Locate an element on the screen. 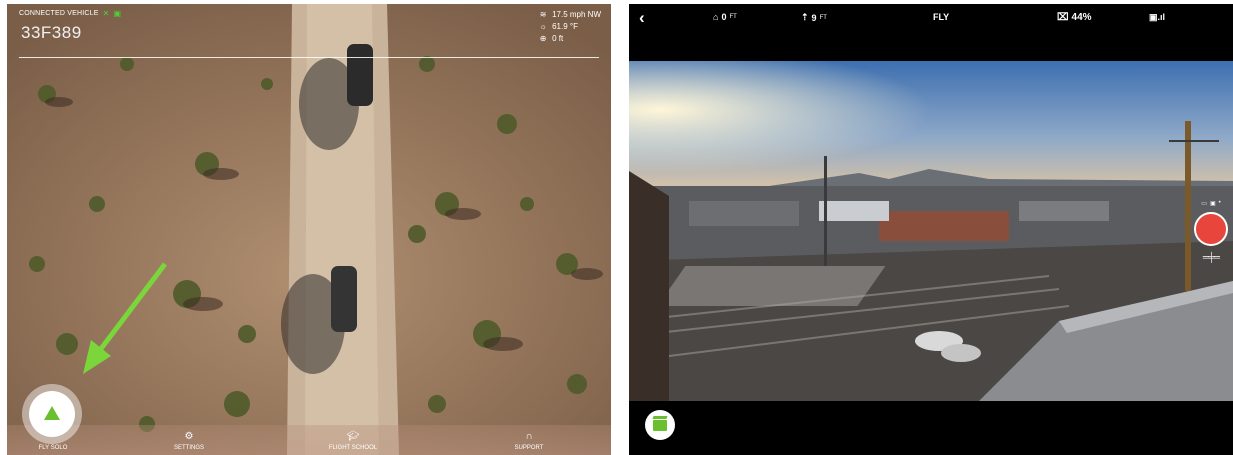  telemetry-bar: ‹ ⌂ 0 FT ⇡ 9 FT FLY ⌧ 44% ▣.ıl is located at coordinates (931, 18).